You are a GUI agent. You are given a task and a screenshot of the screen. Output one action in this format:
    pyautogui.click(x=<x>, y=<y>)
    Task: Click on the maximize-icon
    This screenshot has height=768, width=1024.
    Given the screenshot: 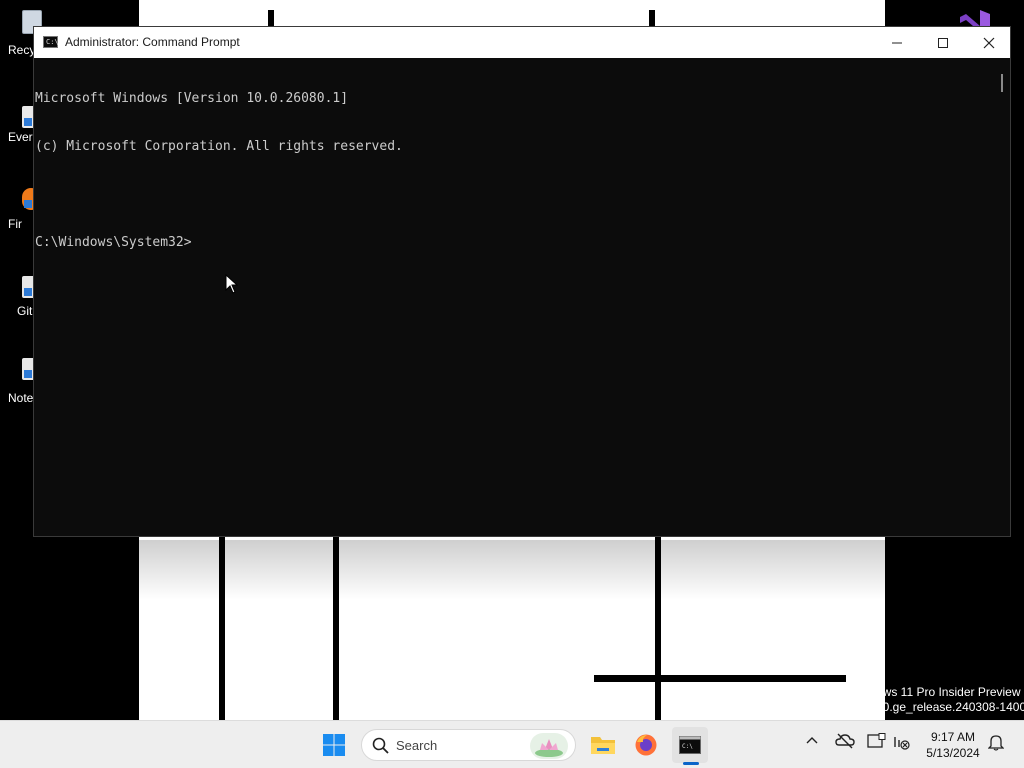 What is the action you would take?
    pyautogui.click(x=943, y=42)
    